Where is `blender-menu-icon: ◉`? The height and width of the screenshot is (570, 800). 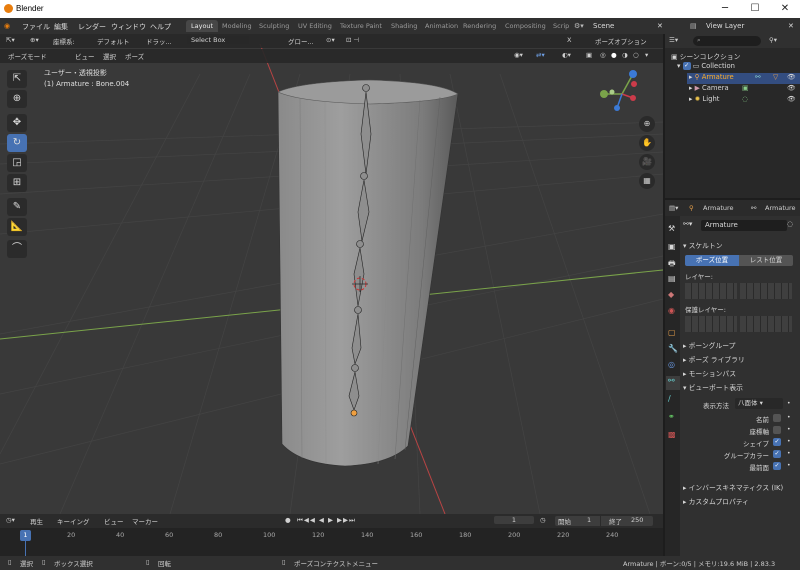
blender-menu-icon: ◉ is located at coordinates (7, 26).